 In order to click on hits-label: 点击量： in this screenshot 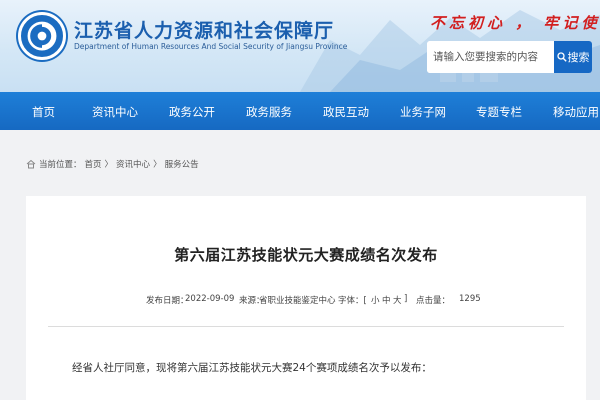, I will do `click(433, 301)`.